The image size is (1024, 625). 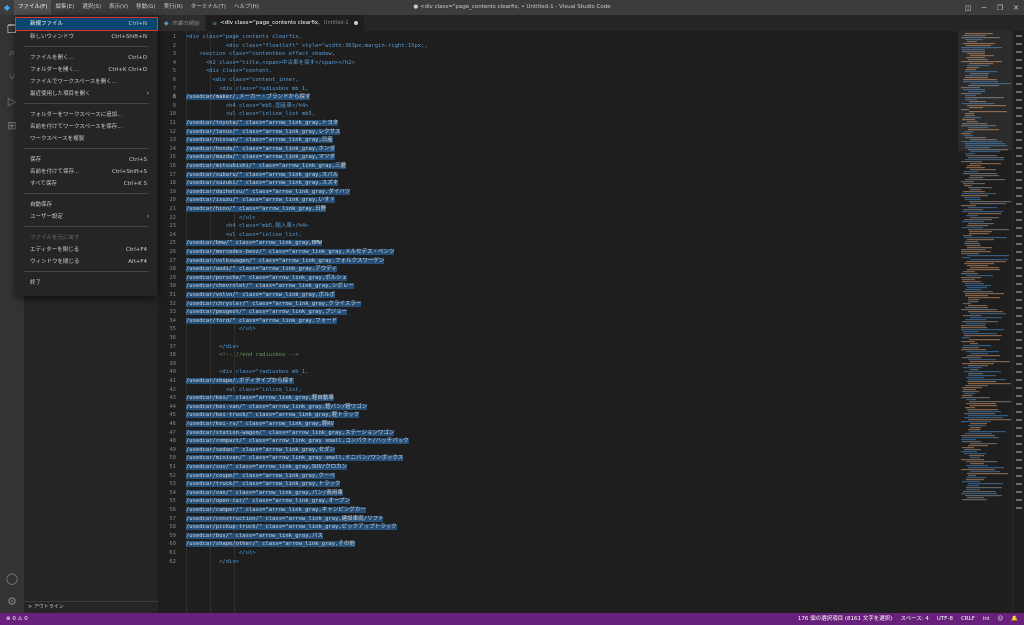 What do you see at coordinates (208, 7) in the screenshot?
I see `menu-terminal: ターミナル(T)` at bounding box center [208, 7].